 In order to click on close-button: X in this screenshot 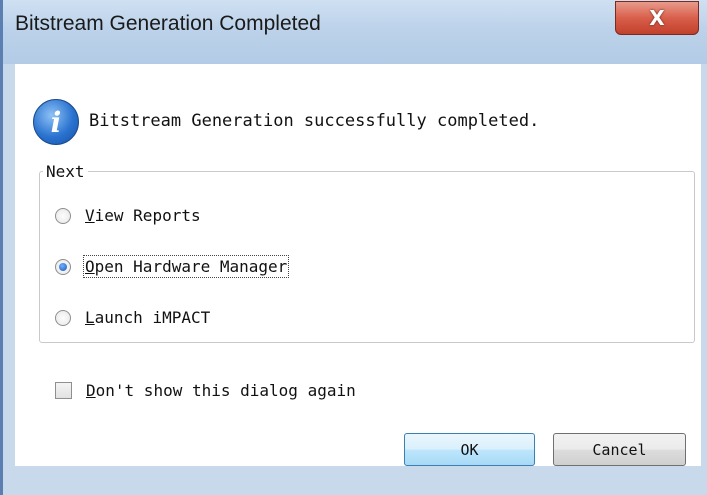, I will do `click(657, 18)`.